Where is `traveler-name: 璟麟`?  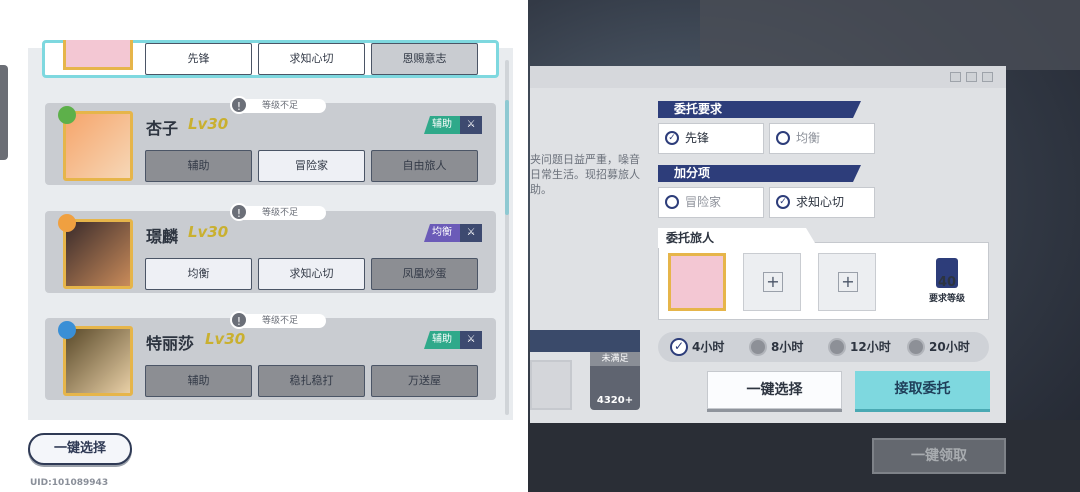 traveler-name: 璟麟 is located at coordinates (162, 236).